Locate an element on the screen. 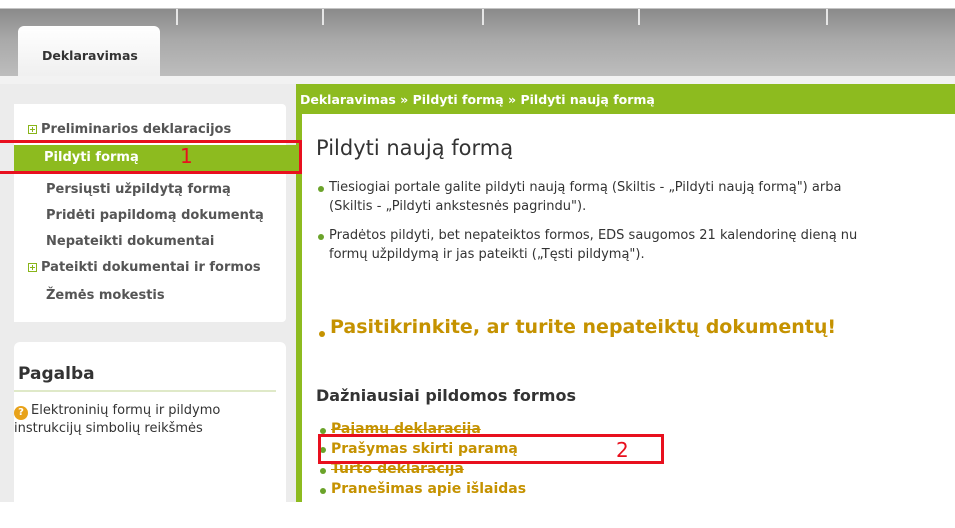 Image resolution: width=955 pixels, height=528 pixels. subbar is located at coordinates (477, 80).